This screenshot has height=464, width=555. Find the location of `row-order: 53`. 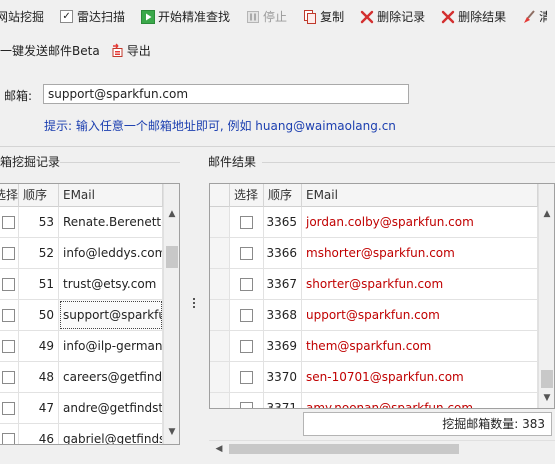

row-order: 53 is located at coordinates (39, 222).